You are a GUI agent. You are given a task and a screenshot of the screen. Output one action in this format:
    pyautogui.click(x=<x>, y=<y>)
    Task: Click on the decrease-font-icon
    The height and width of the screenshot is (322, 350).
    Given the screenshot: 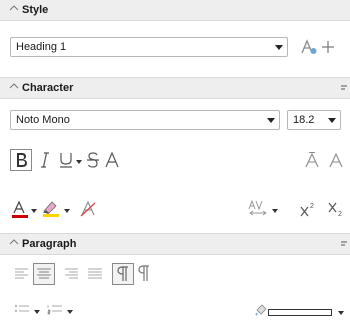 What is the action you would take?
    pyautogui.click(x=336, y=160)
    